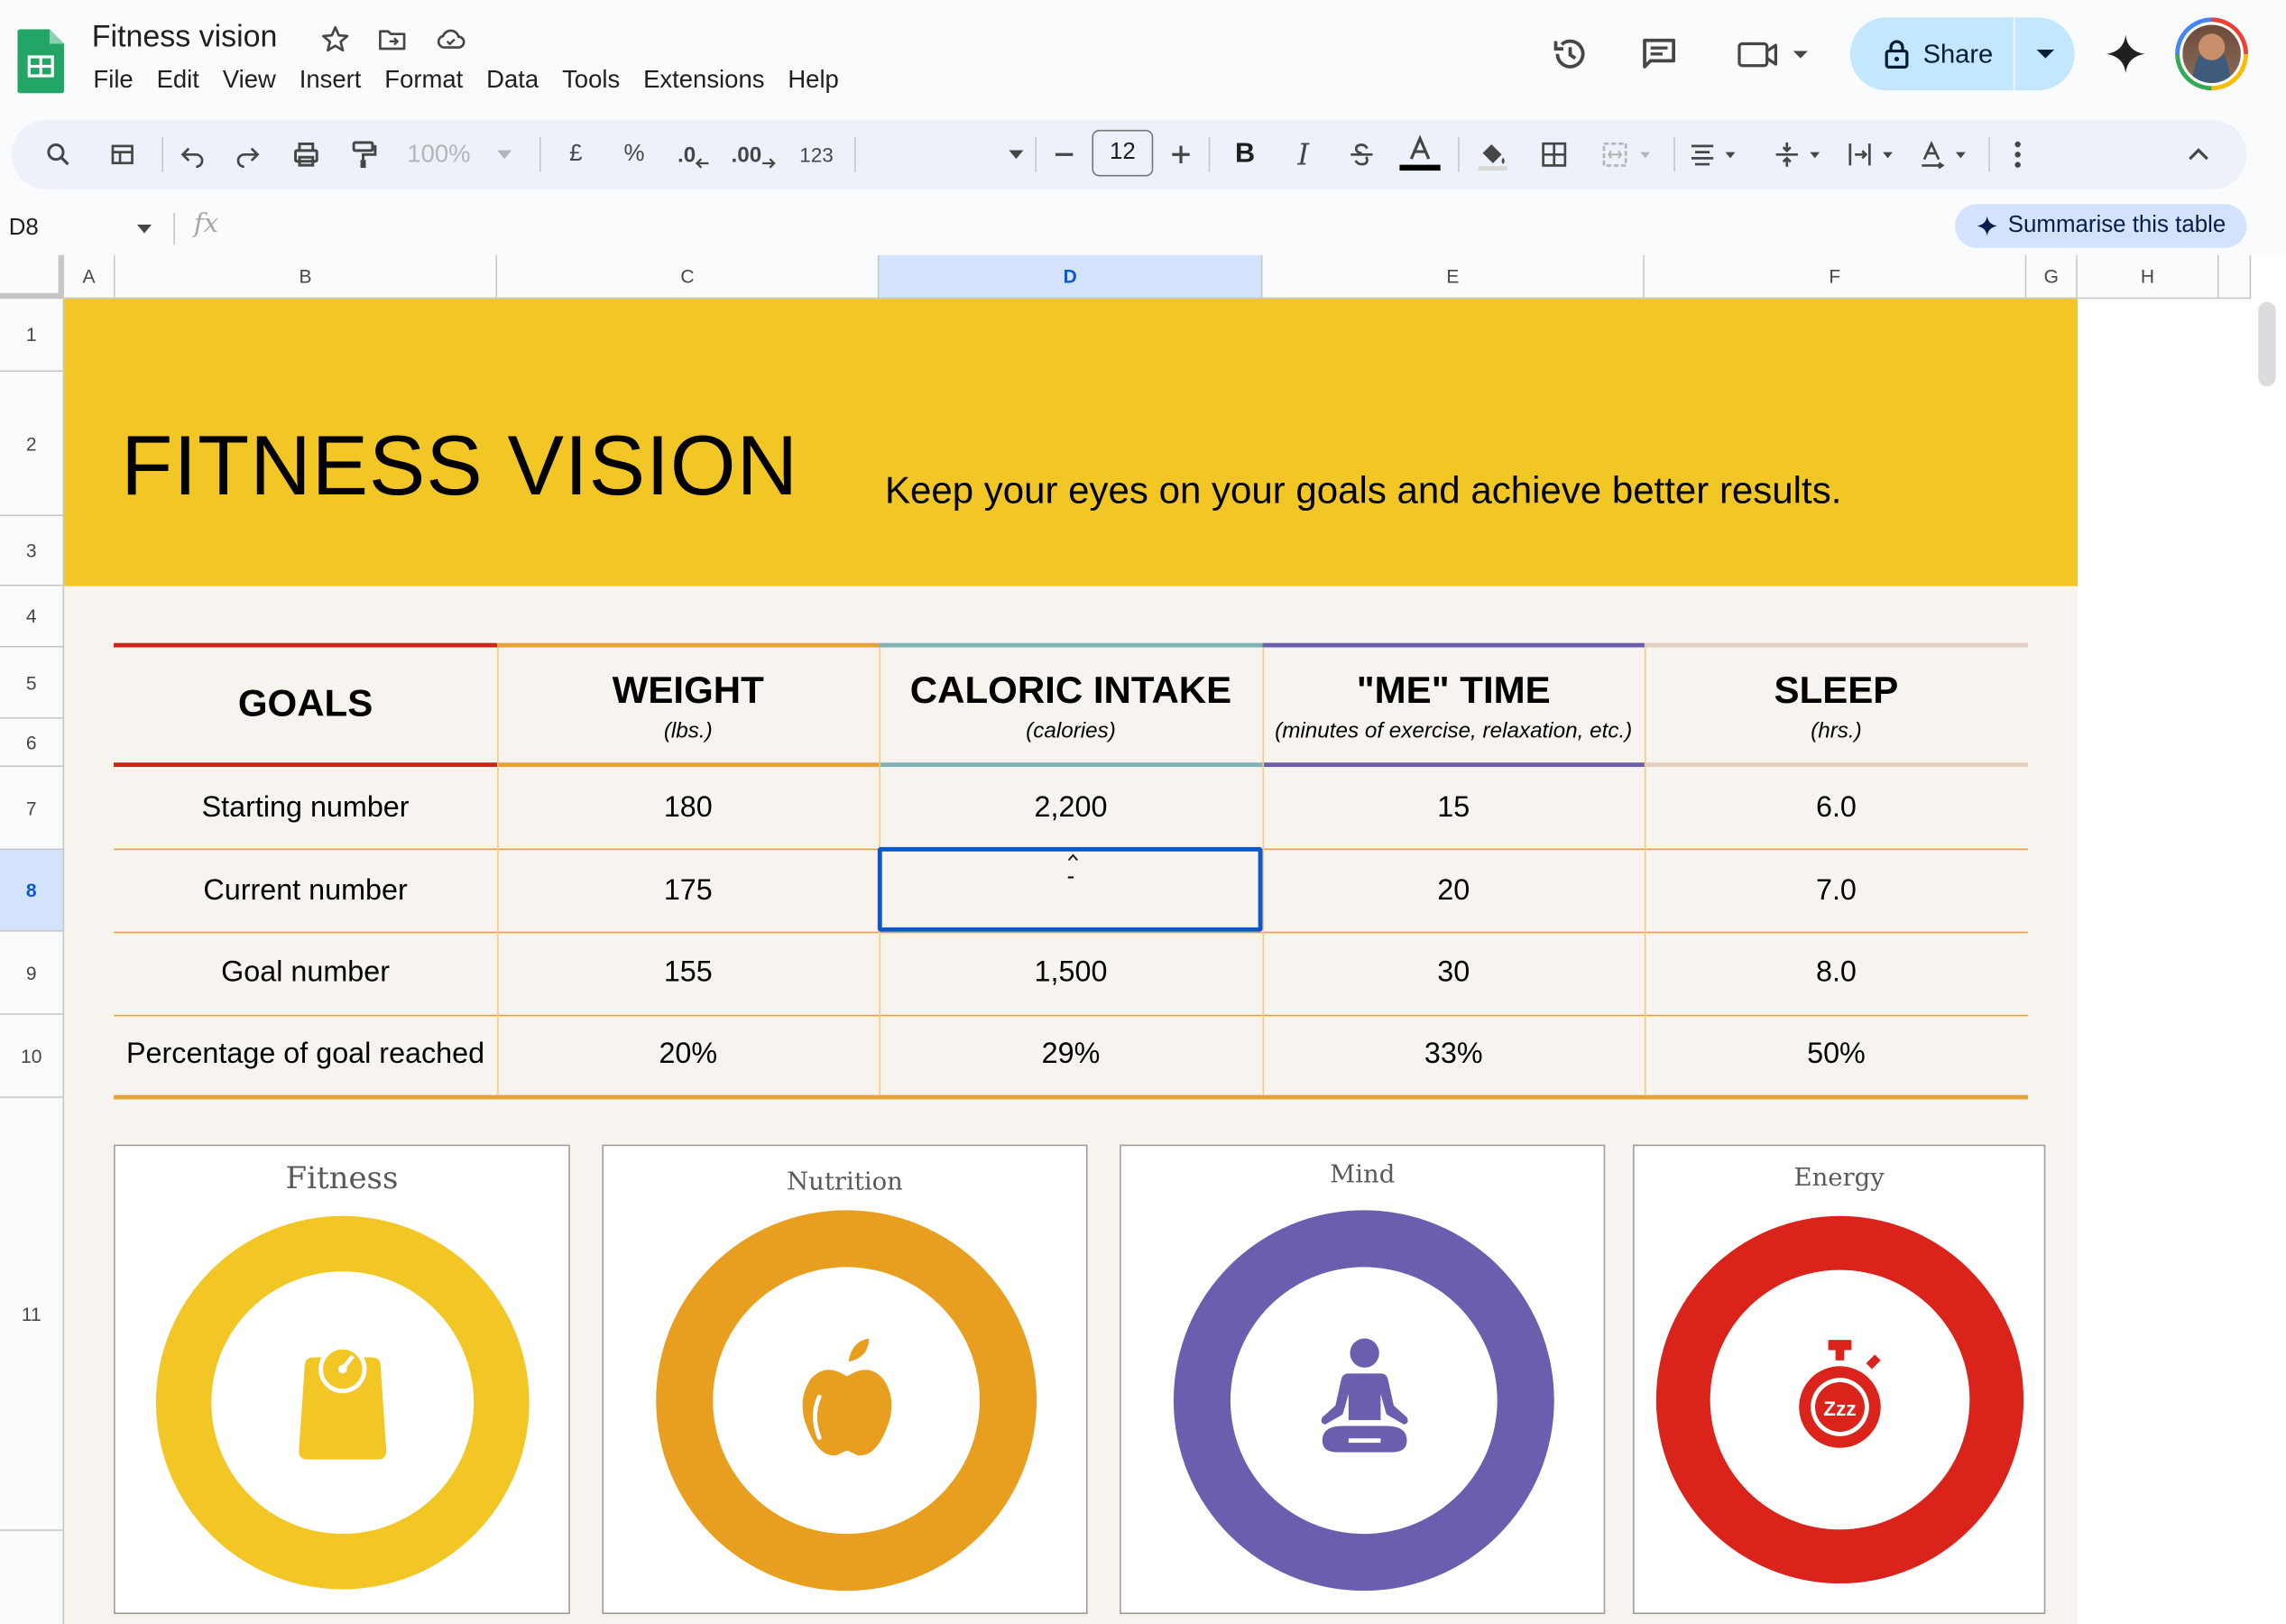 The width and height of the screenshot is (2286, 1624). I want to click on text-color-icon, so click(1419, 155).